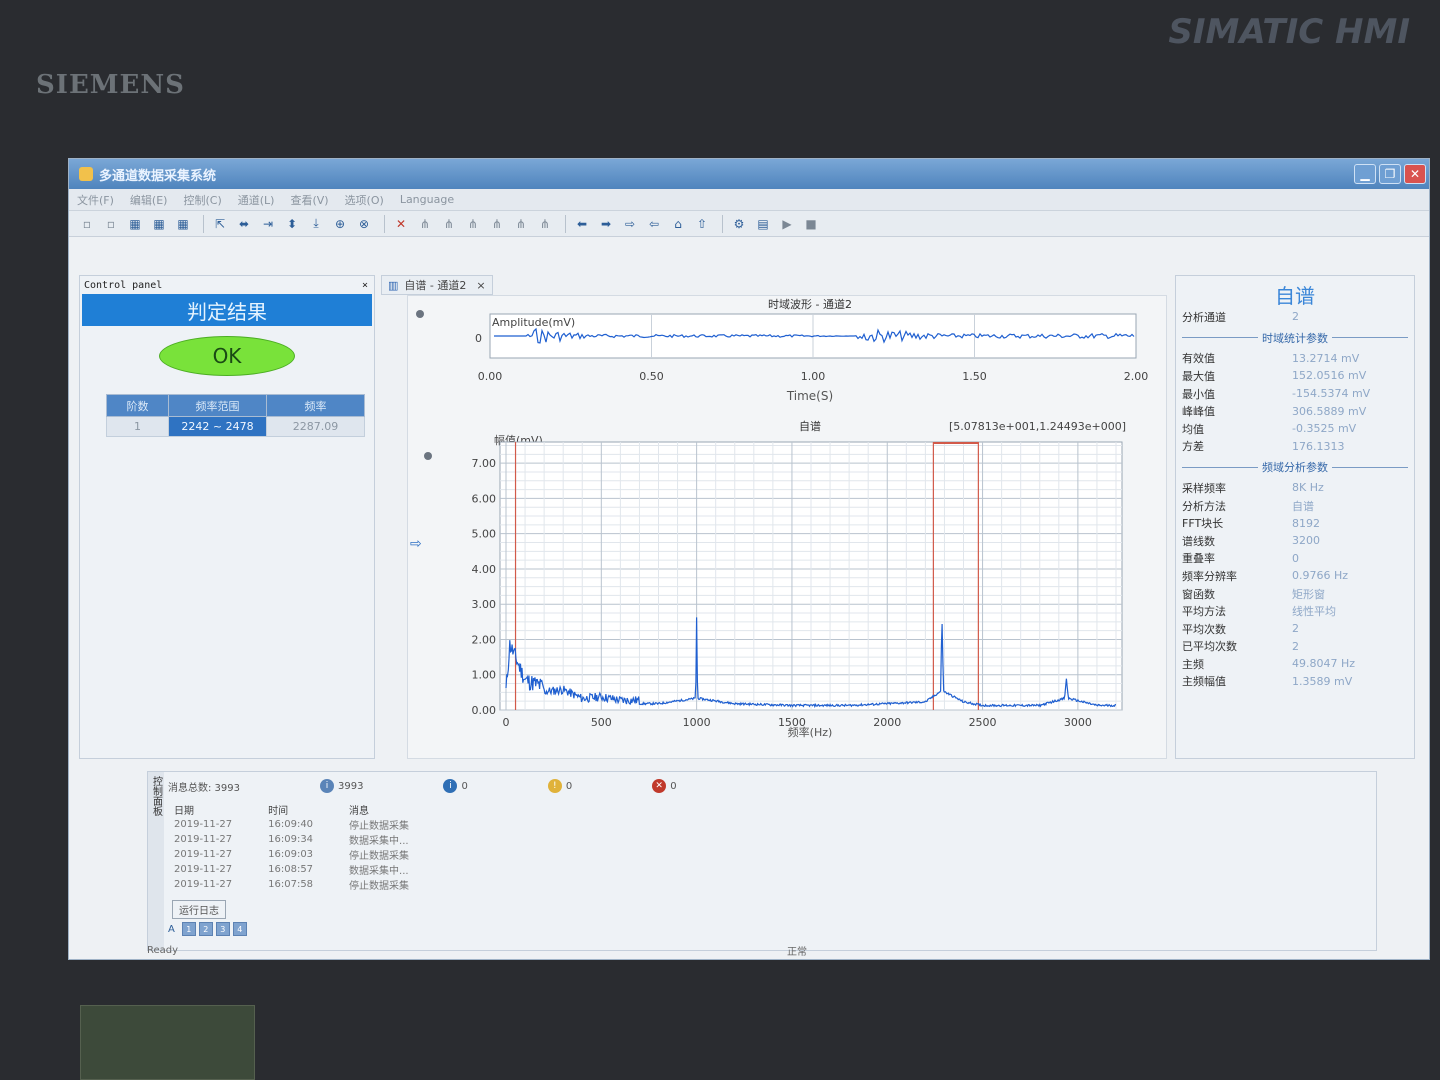  I want to click on menu-view: 查看(V), so click(309, 200).